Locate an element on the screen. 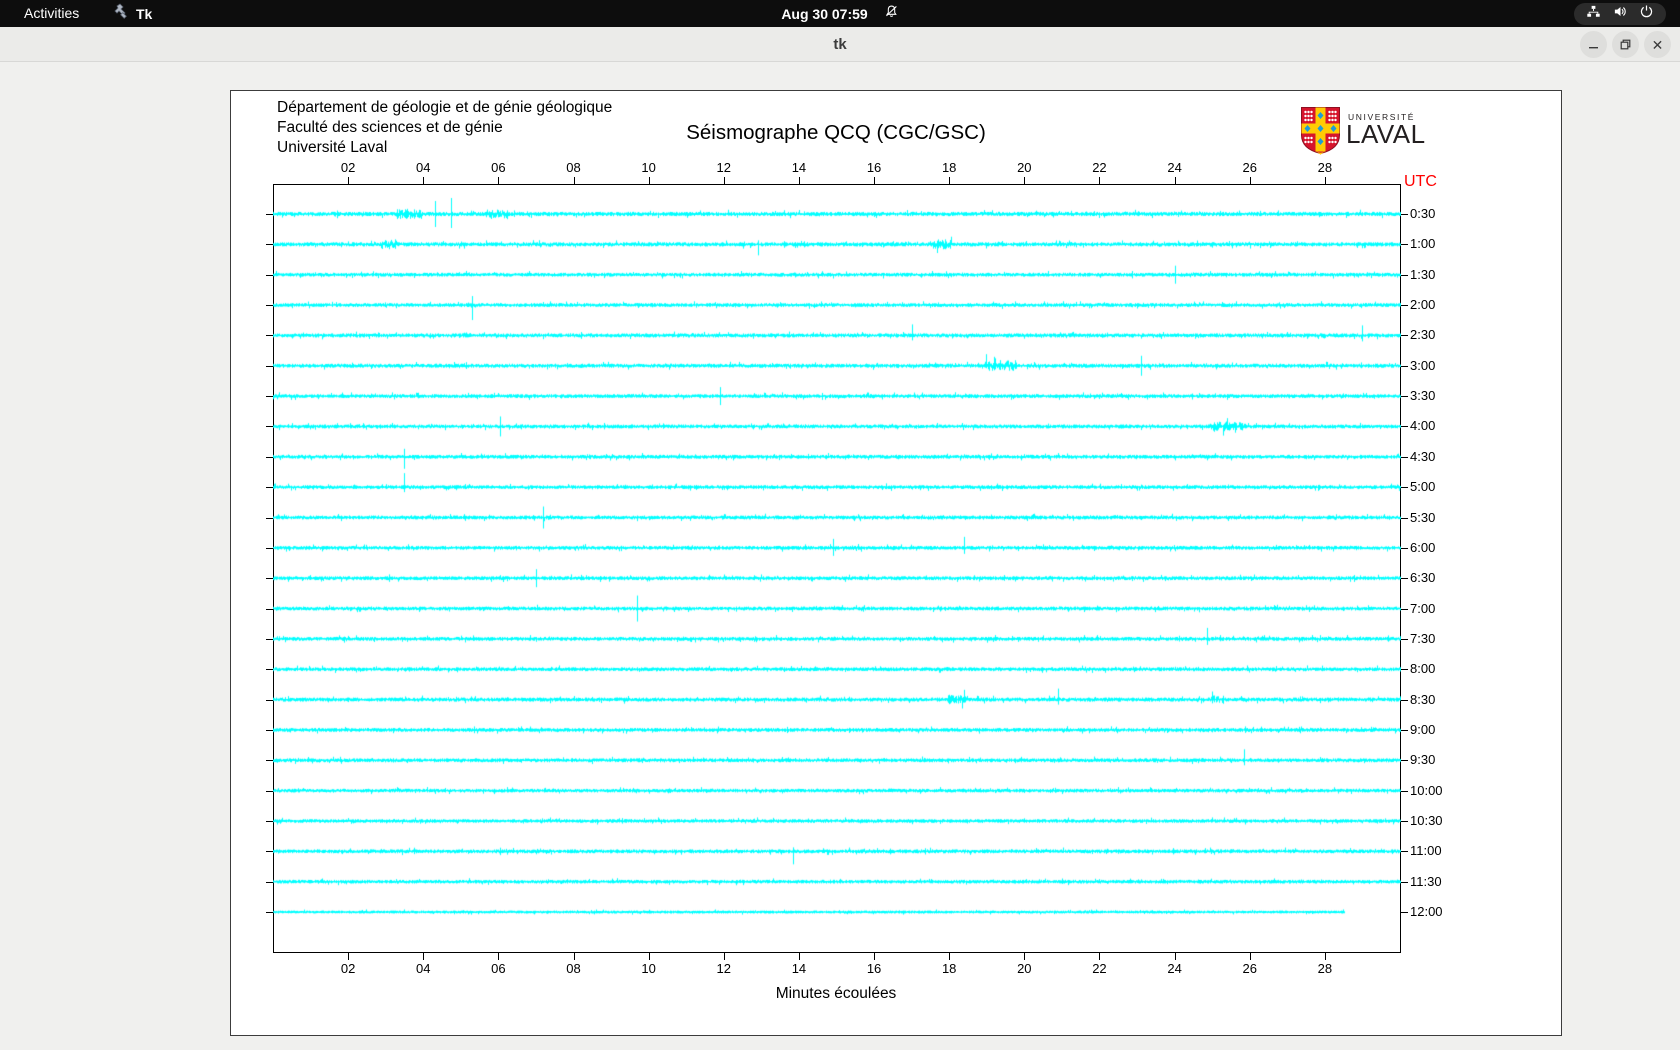 This screenshot has width=1680, height=1050. x-tick-label-top: 10 is located at coordinates (648, 167).